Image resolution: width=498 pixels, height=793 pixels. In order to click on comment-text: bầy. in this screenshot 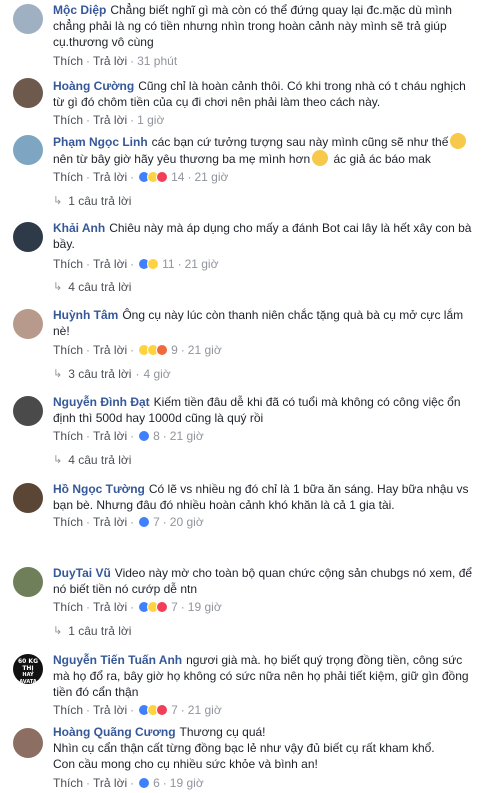, I will do `click(64, 244)`.